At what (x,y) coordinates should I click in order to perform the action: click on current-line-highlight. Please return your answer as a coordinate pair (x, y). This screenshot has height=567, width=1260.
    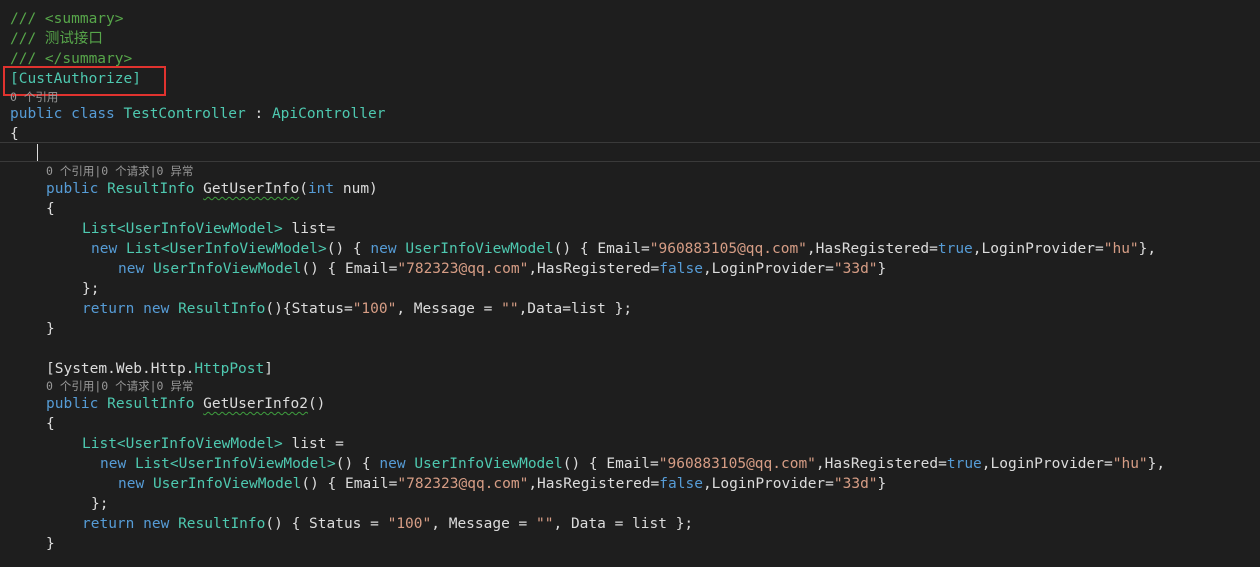
    Looking at the image, I should click on (630, 152).